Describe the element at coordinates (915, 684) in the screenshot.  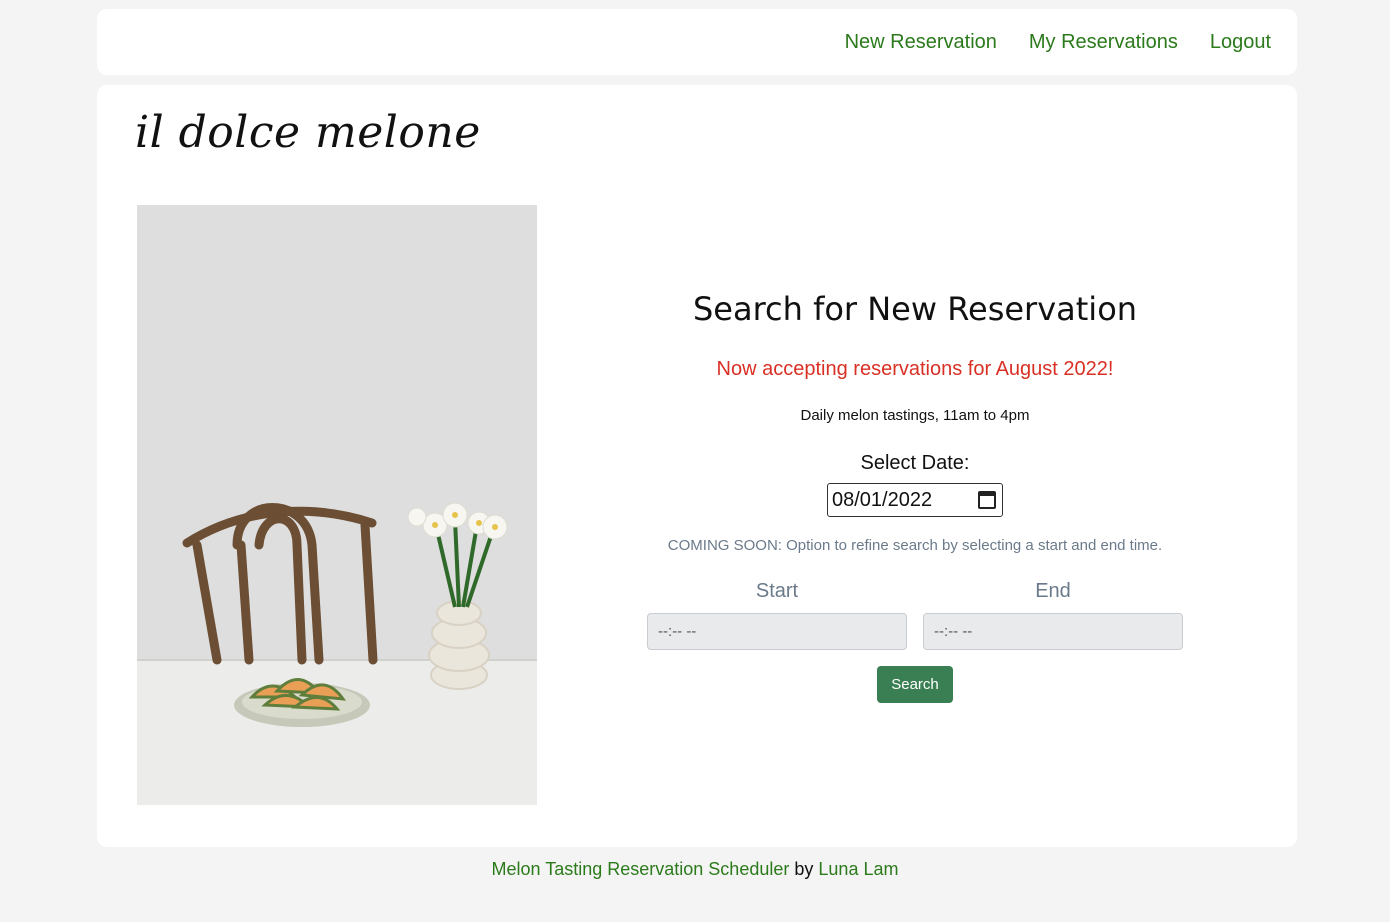
I see `search-button: Search` at that location.